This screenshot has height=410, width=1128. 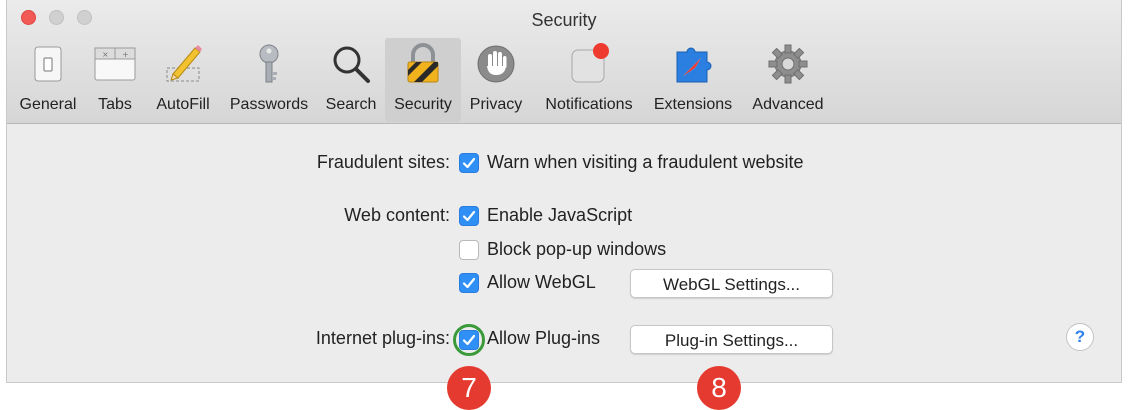 I want to click on toolbar-label-autofill: AutoFill, so click(x=183, y=104).